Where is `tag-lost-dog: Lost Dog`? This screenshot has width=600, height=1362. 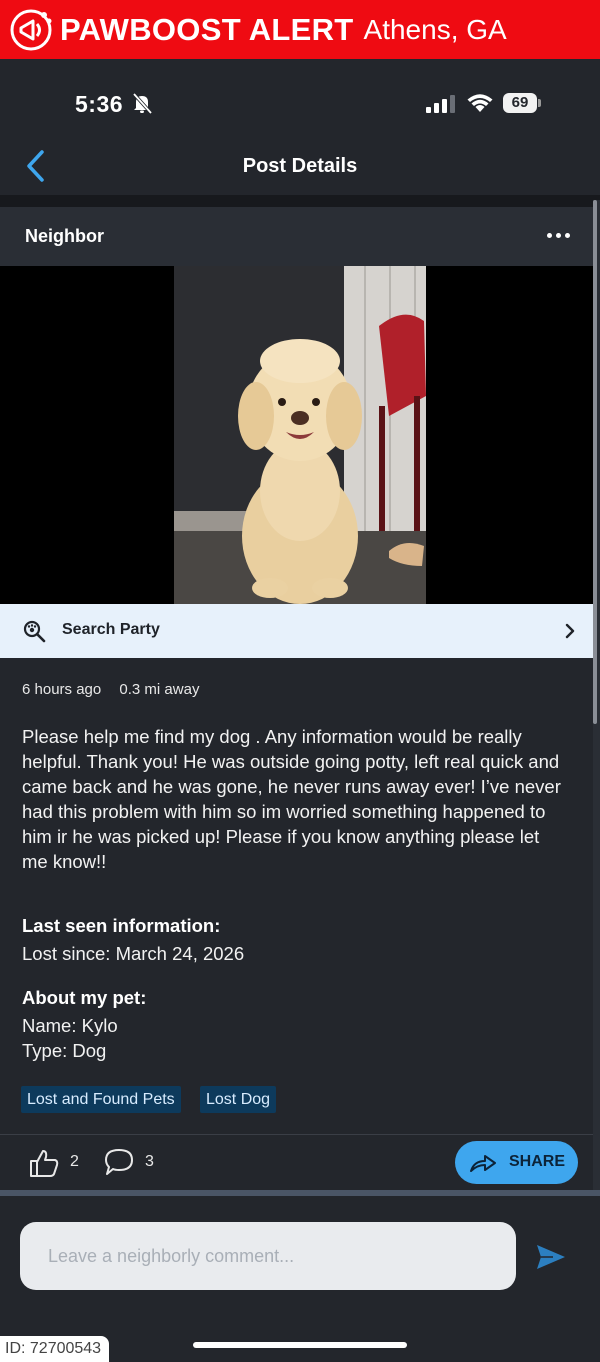
tag-lost-dog: Lost Dog is located at coordinates (238, 1099).